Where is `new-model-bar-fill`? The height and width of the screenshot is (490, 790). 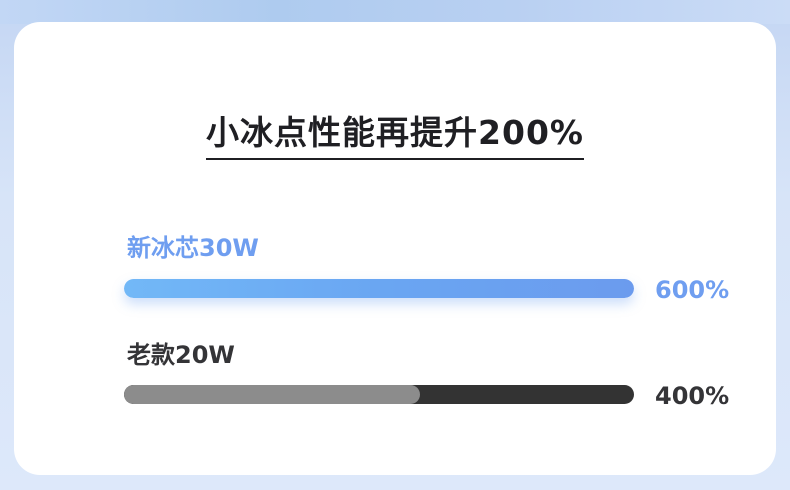 new-model-bar-fill is located at coordinates (379, 288).